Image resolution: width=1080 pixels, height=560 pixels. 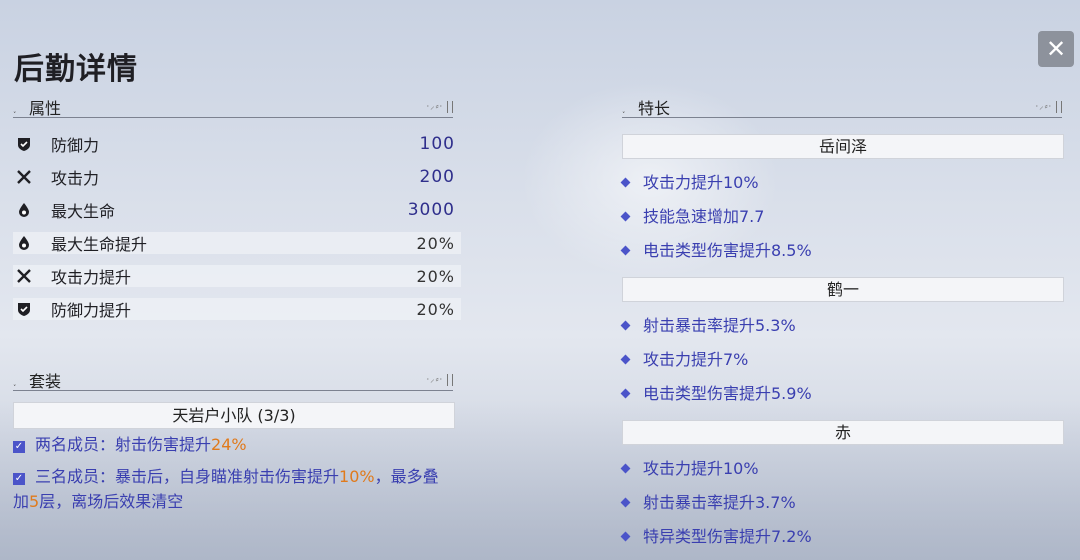 I want to click on set-effect-highlight: 10%, so click(x=357, y=476).